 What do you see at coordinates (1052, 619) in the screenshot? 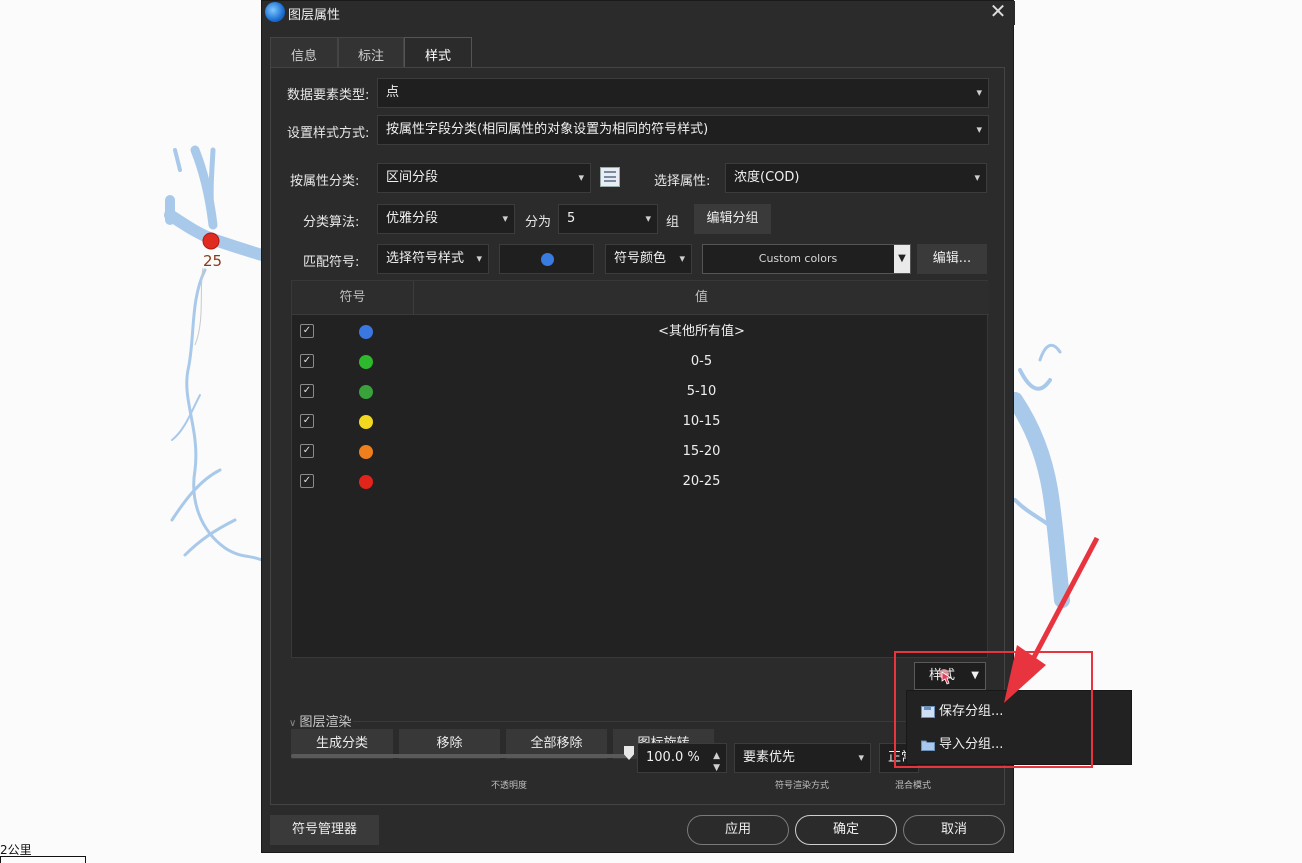
I see `annotation-arrow-icon` at bounding box center [1052, 619].